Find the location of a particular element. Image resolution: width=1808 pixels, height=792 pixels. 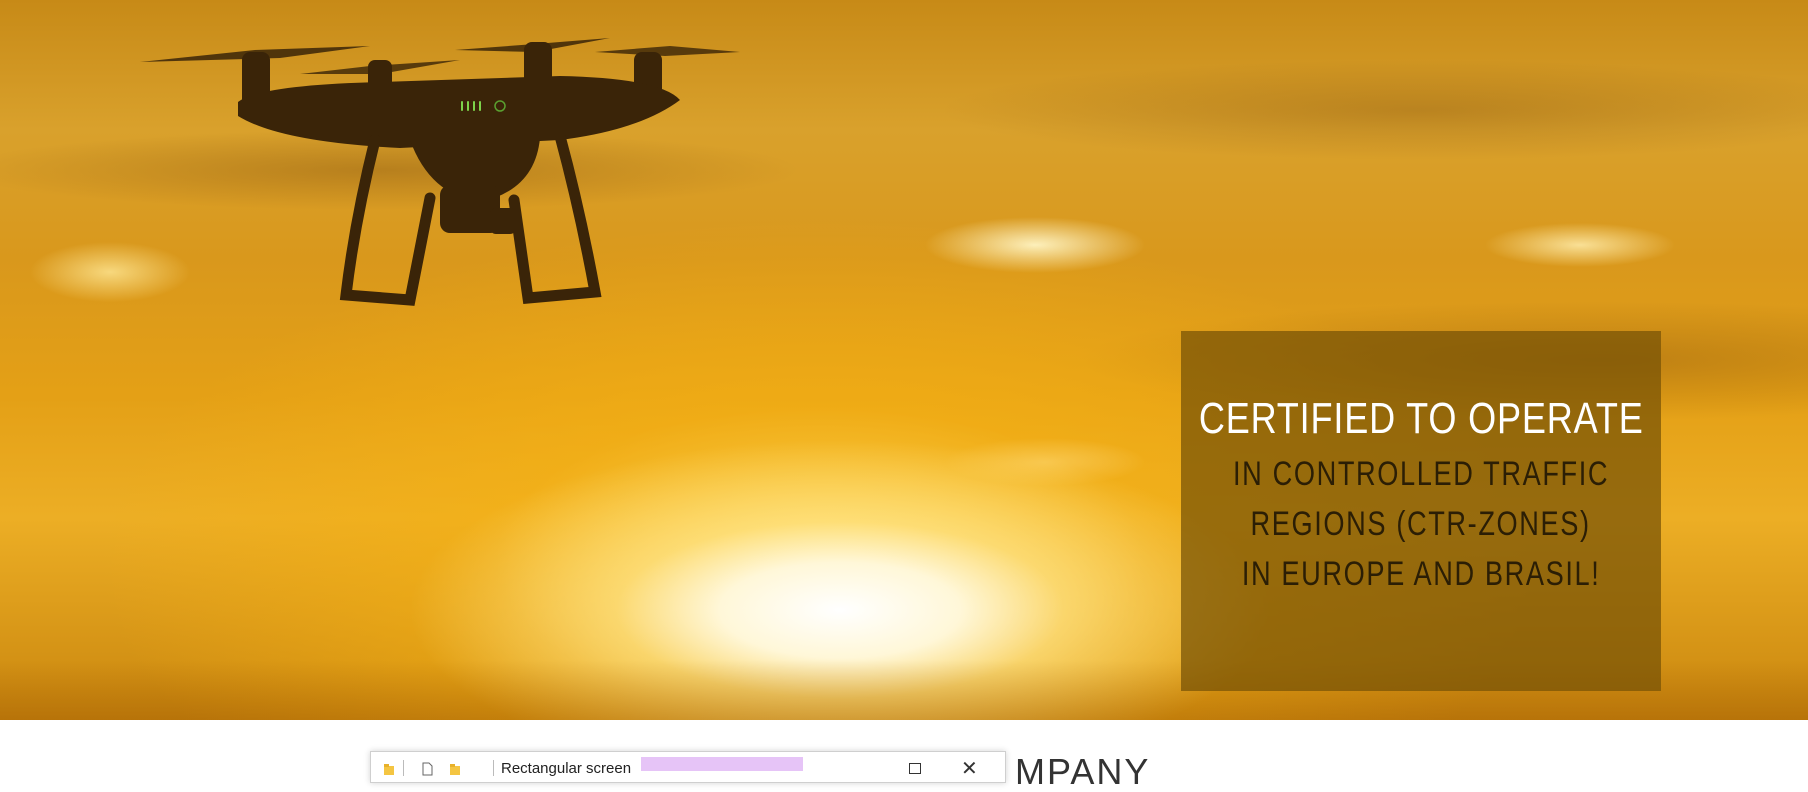

certification-line-2: REGIONS (CTR-ZONES) is located at coordinates (1421, 524).